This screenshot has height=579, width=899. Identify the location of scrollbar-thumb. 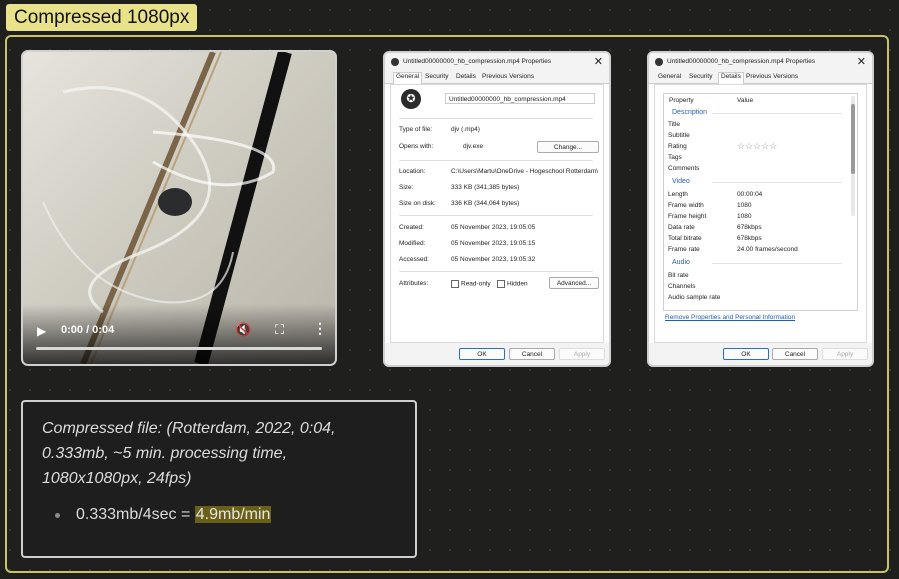
(853, 139).